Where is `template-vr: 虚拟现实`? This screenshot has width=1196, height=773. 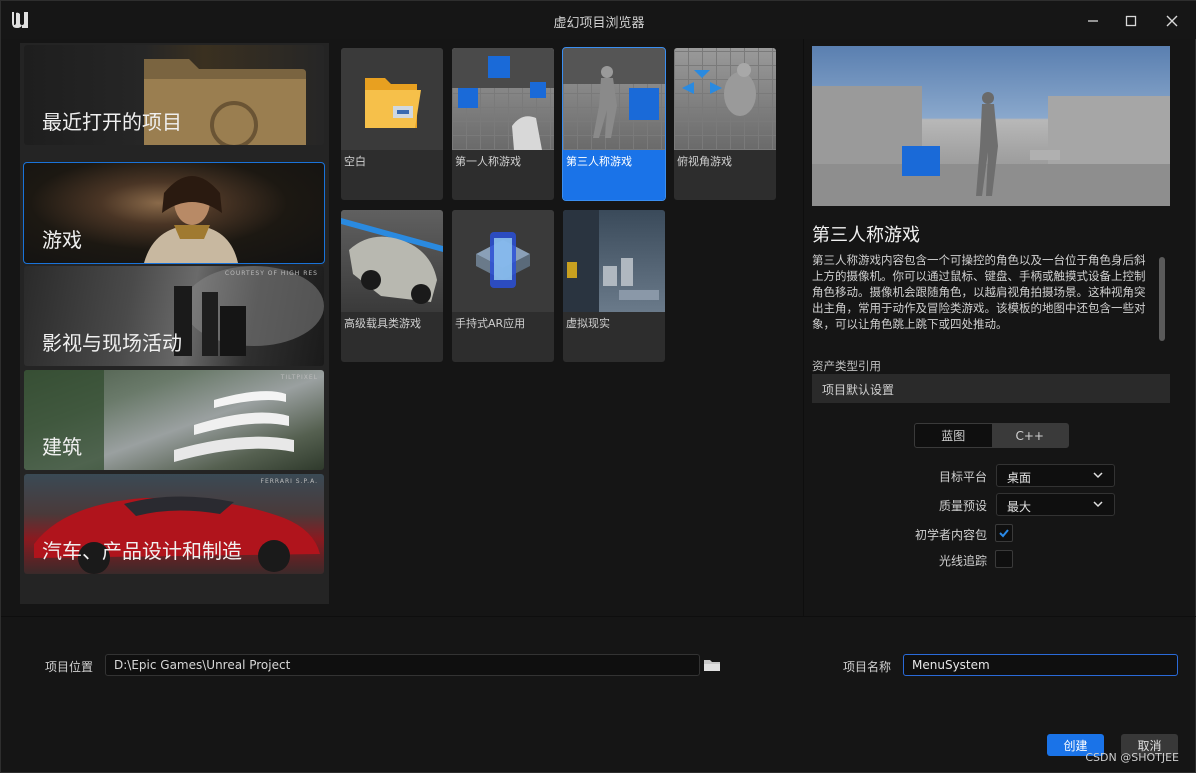
template-vr: 虚拟现实 is located at coordinates (614, 286).